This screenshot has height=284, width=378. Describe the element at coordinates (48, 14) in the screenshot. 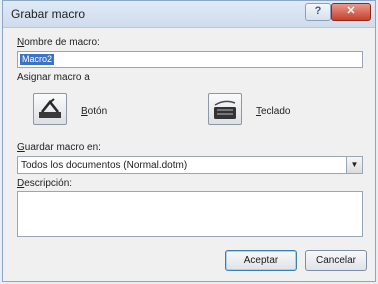

I see `dialog-title: Grabar macro` at that location.